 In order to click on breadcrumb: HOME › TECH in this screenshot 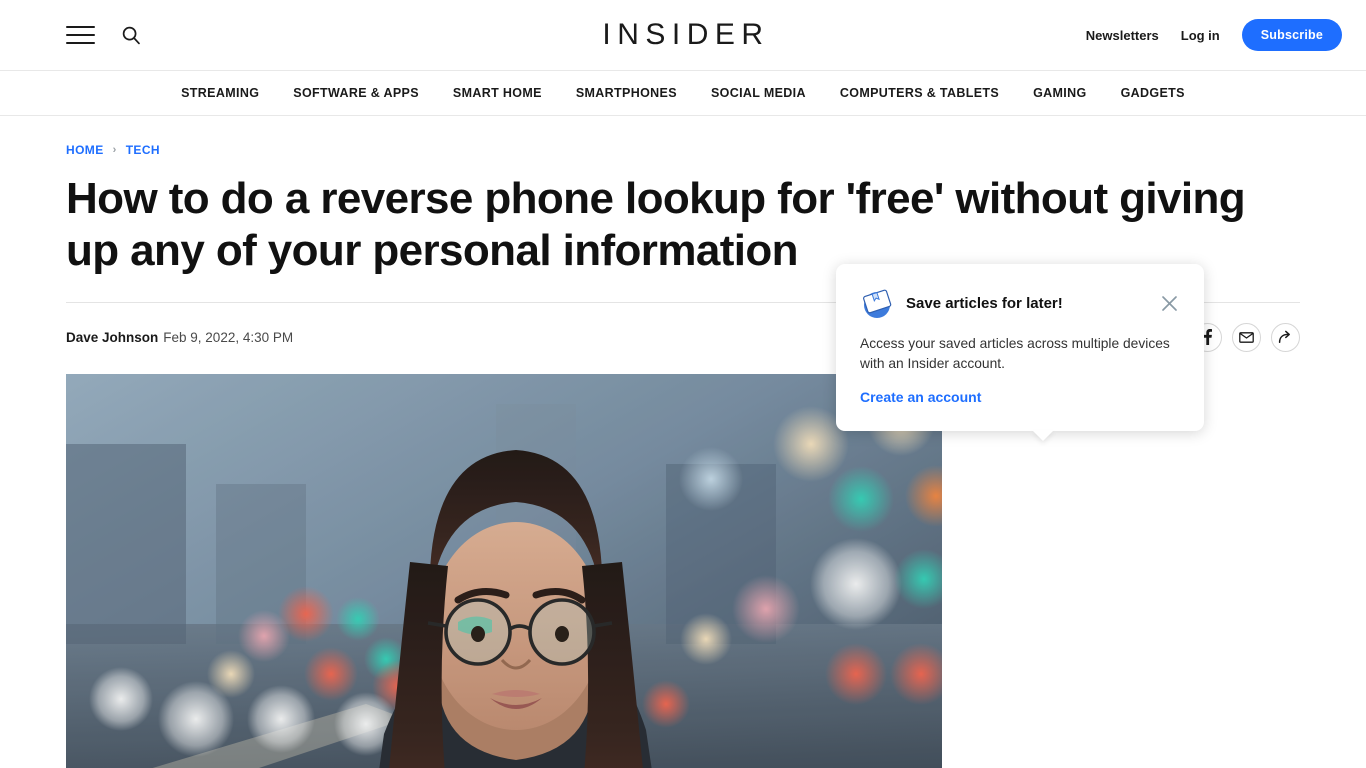, I will do `click(683, 136)`.